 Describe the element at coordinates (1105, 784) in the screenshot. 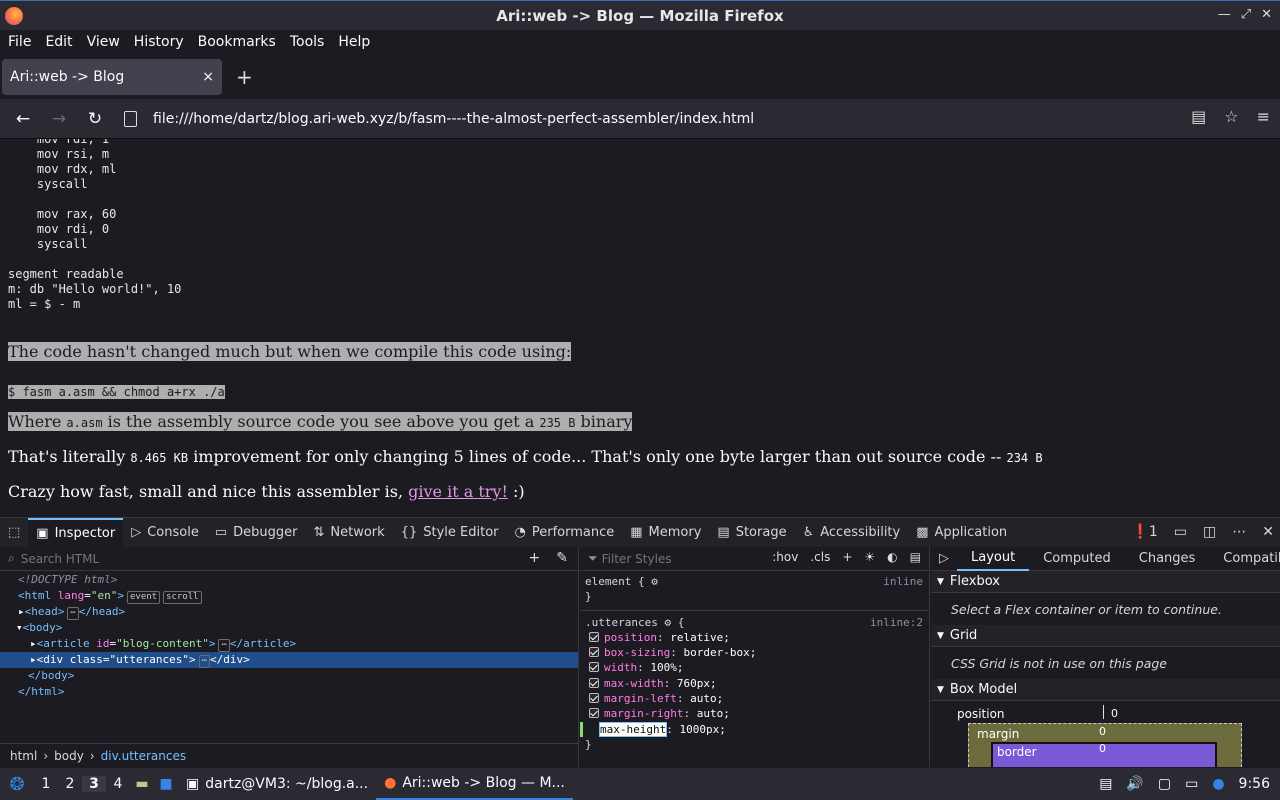

I see `clipboard-icon: ▤` at that location.